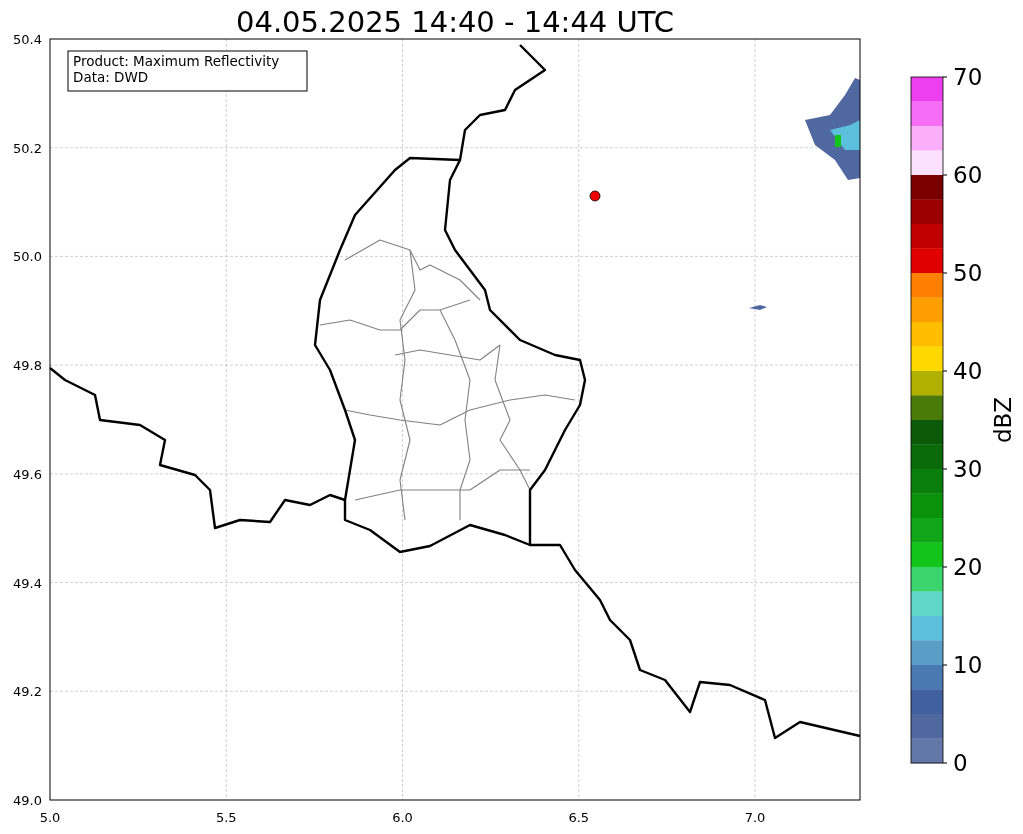  I want to click on info-text: Product: Maximum Reflectivity, so click(176, 61).